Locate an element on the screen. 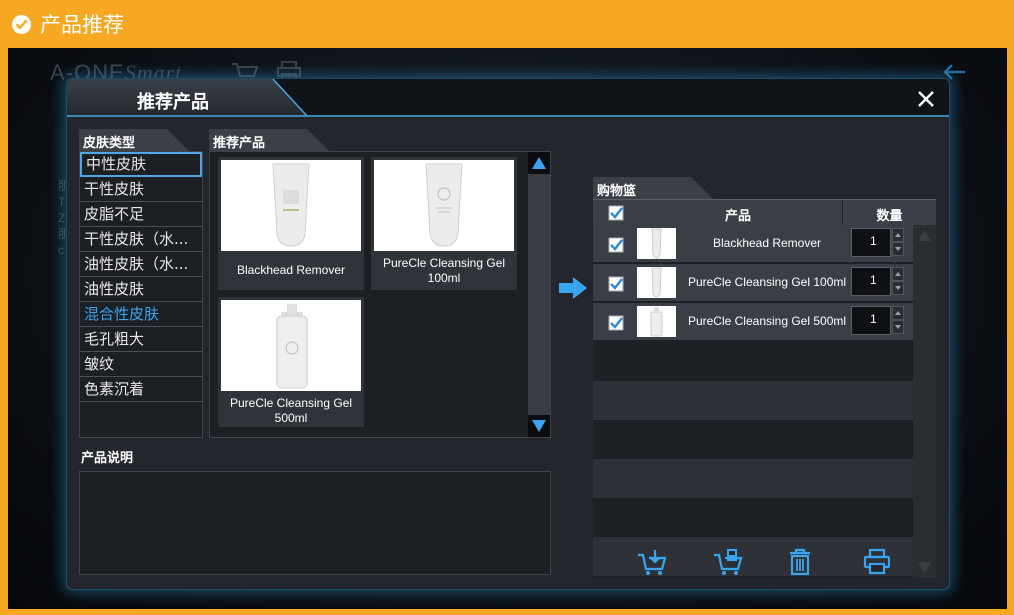  cart-product-name: PureCle Cleansing Gel 500ml is located at coordinates (767, 321).